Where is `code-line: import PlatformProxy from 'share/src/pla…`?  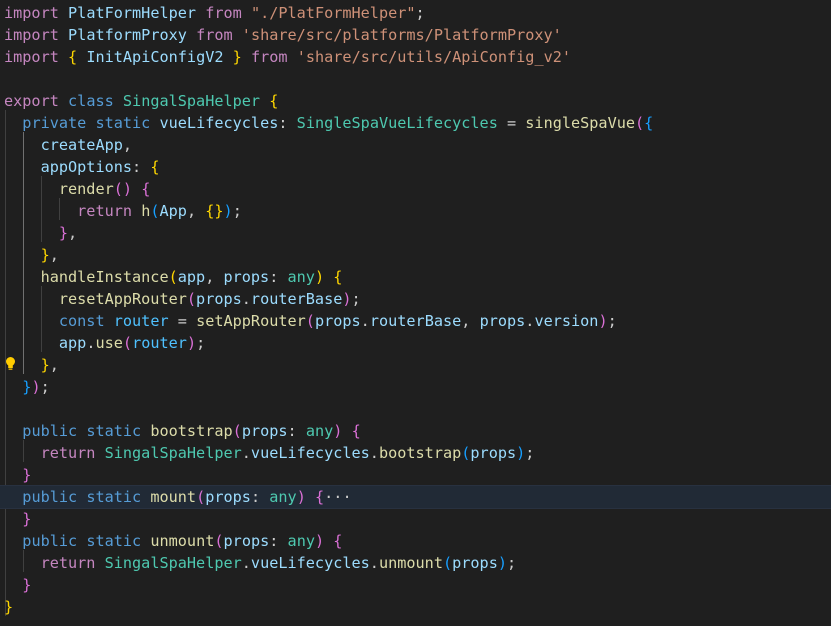
code-line: import PlatformProxy from 'share/src/pla… is located at coordinates (415, 35).